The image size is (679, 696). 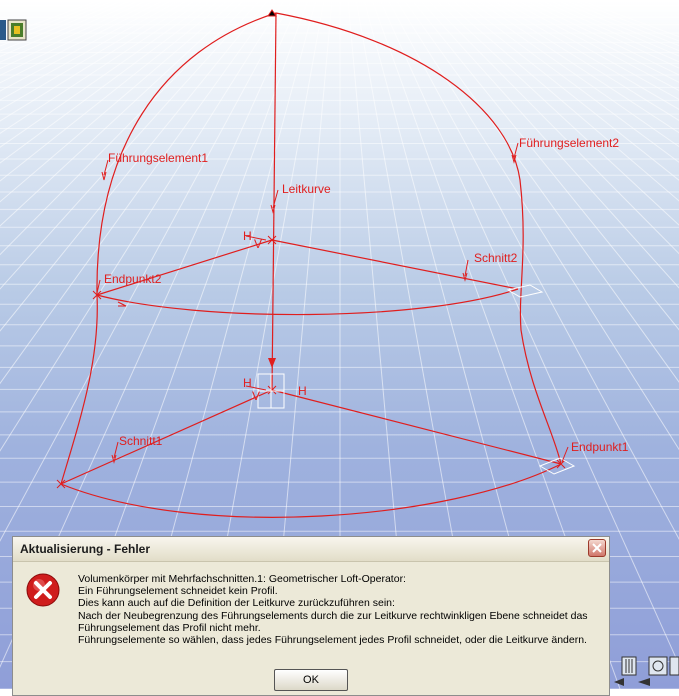 I want to click on plane-indicators, so click(x=416, y=379).